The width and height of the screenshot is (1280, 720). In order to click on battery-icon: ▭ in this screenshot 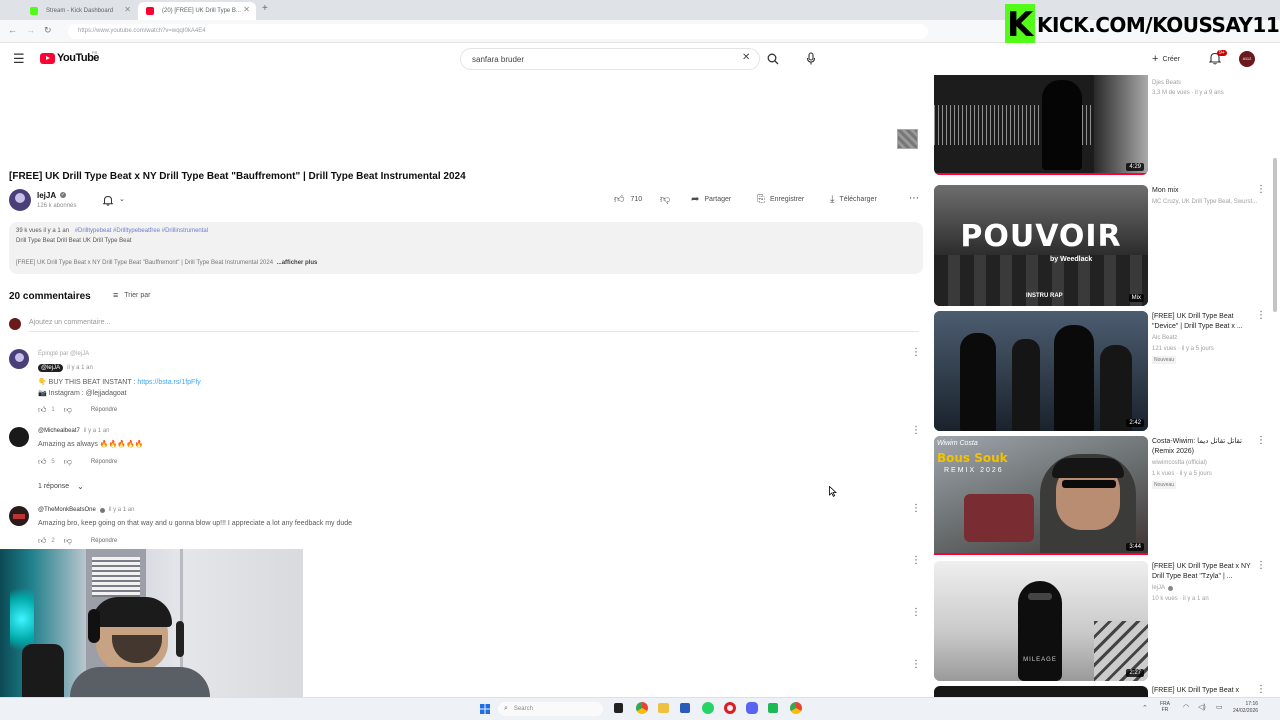, I will do `click(1219, 707)`.